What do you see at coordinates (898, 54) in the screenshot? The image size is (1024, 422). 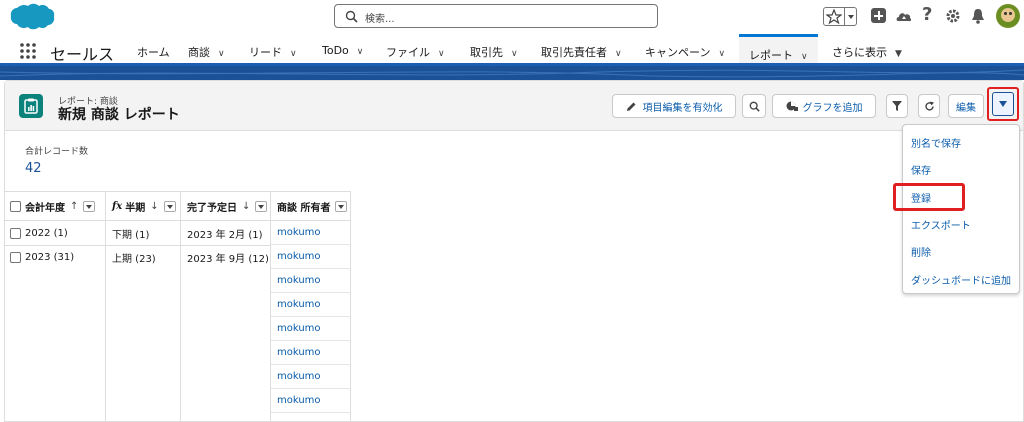 I see `caret-down-icon: ▼` at bounding box center [898, 54].